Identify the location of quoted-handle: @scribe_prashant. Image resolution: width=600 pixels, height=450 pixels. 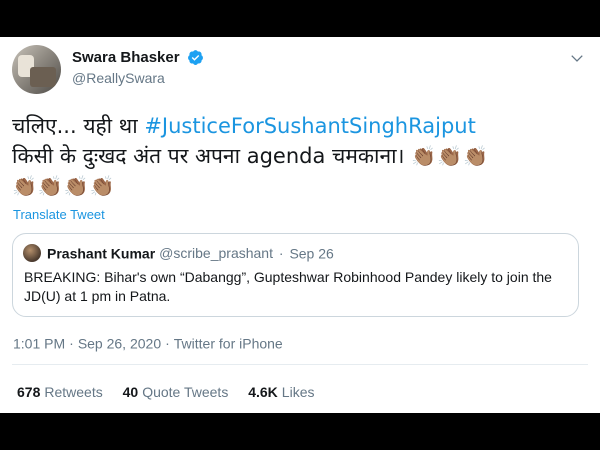
(216, 253).